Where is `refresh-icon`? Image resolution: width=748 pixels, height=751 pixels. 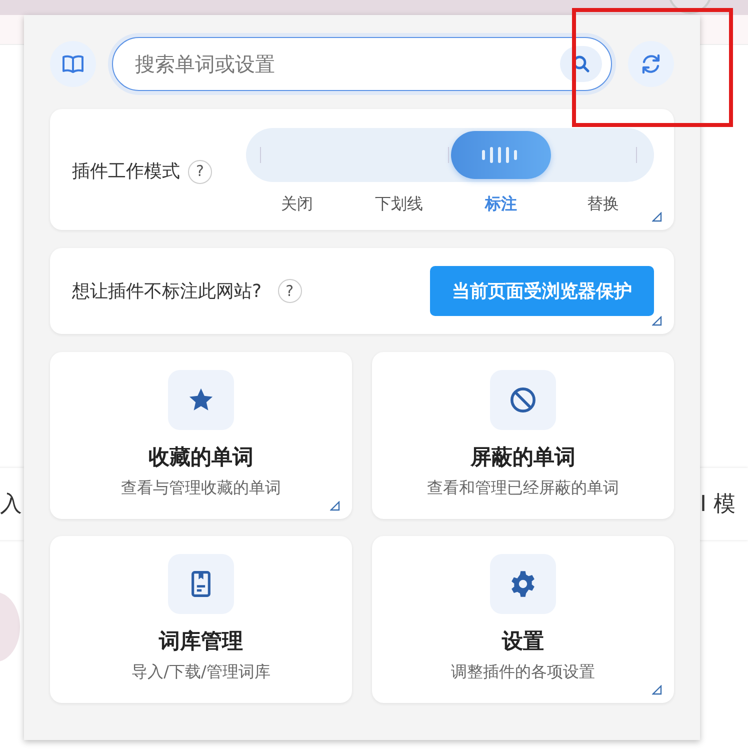 refresh-icon is located at coordinates (651, 64).